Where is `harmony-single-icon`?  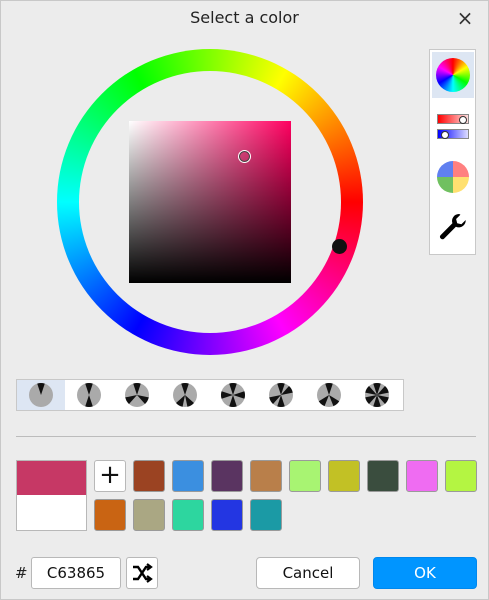
harmony-single-icon is located at coordinates (41, 395).